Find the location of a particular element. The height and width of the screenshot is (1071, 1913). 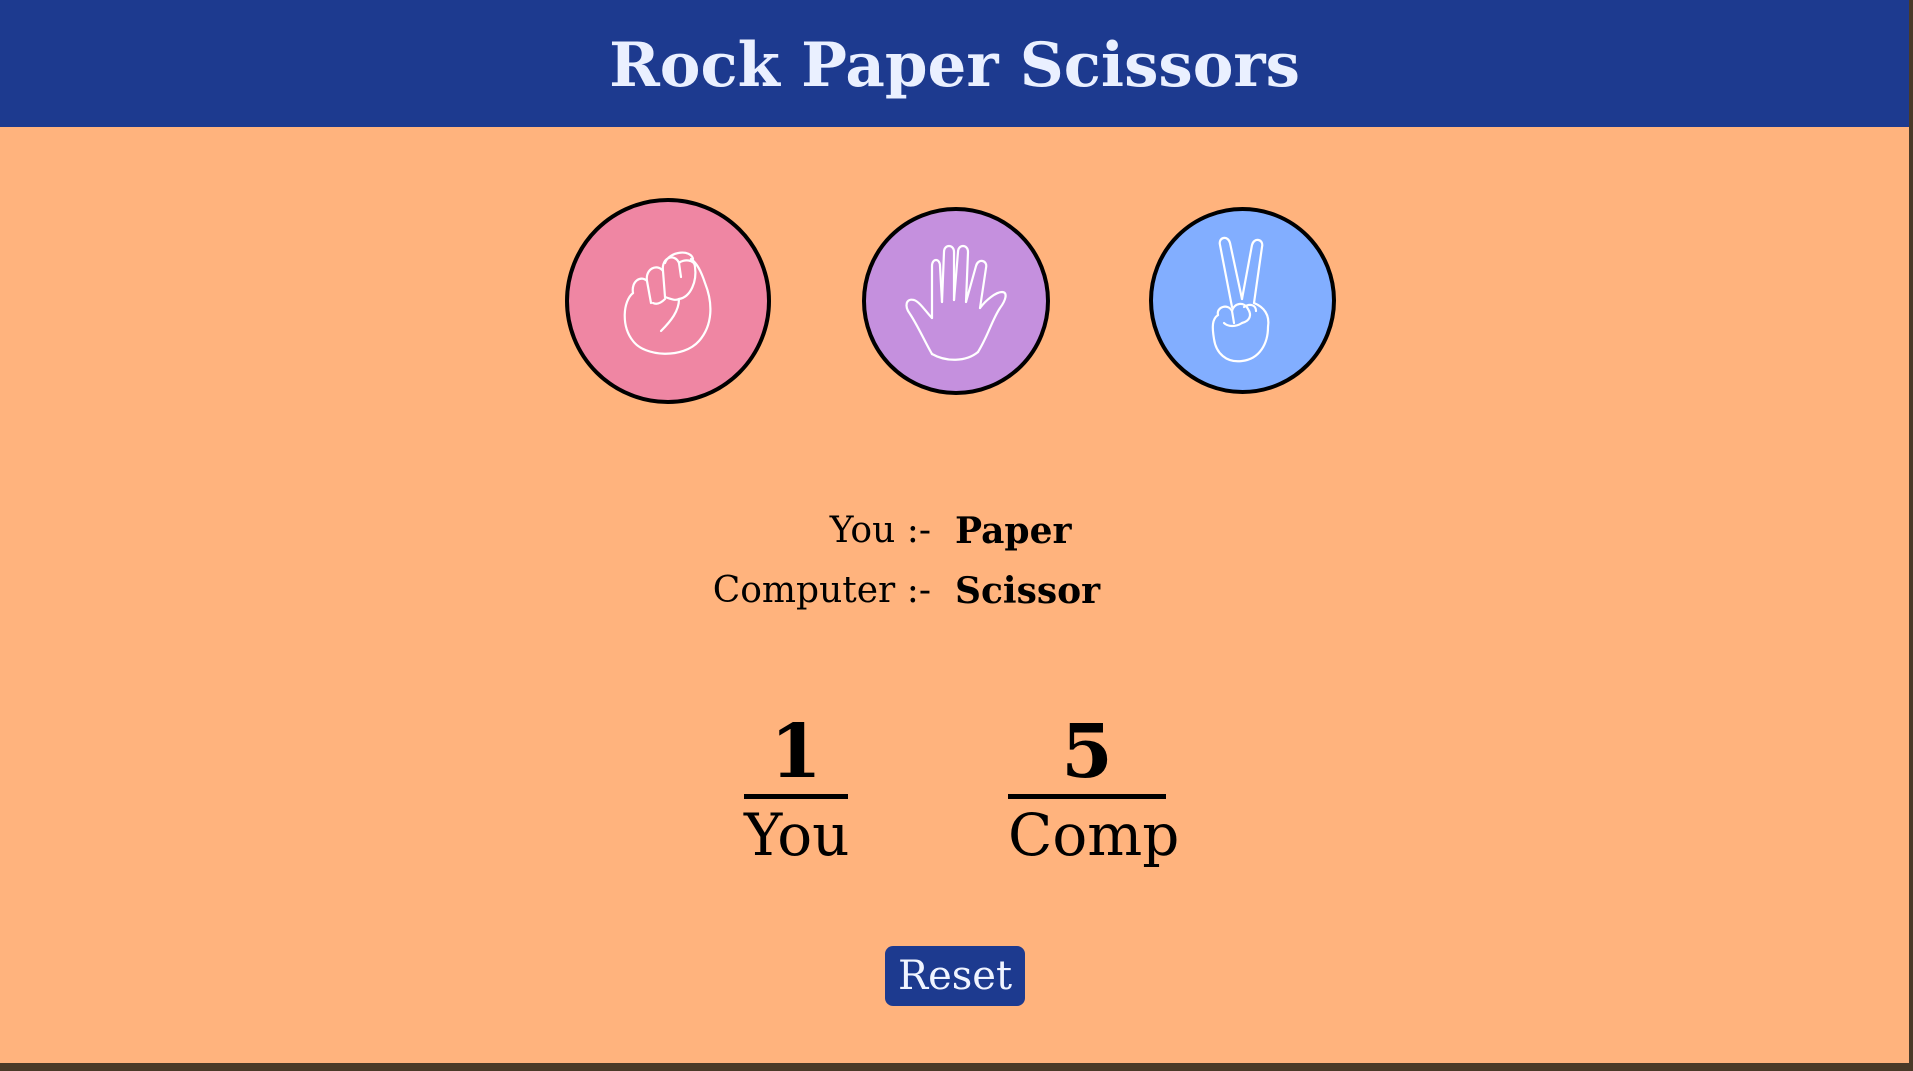

page-title: Rock Paper Scissors is located at coordinates (954, 65).